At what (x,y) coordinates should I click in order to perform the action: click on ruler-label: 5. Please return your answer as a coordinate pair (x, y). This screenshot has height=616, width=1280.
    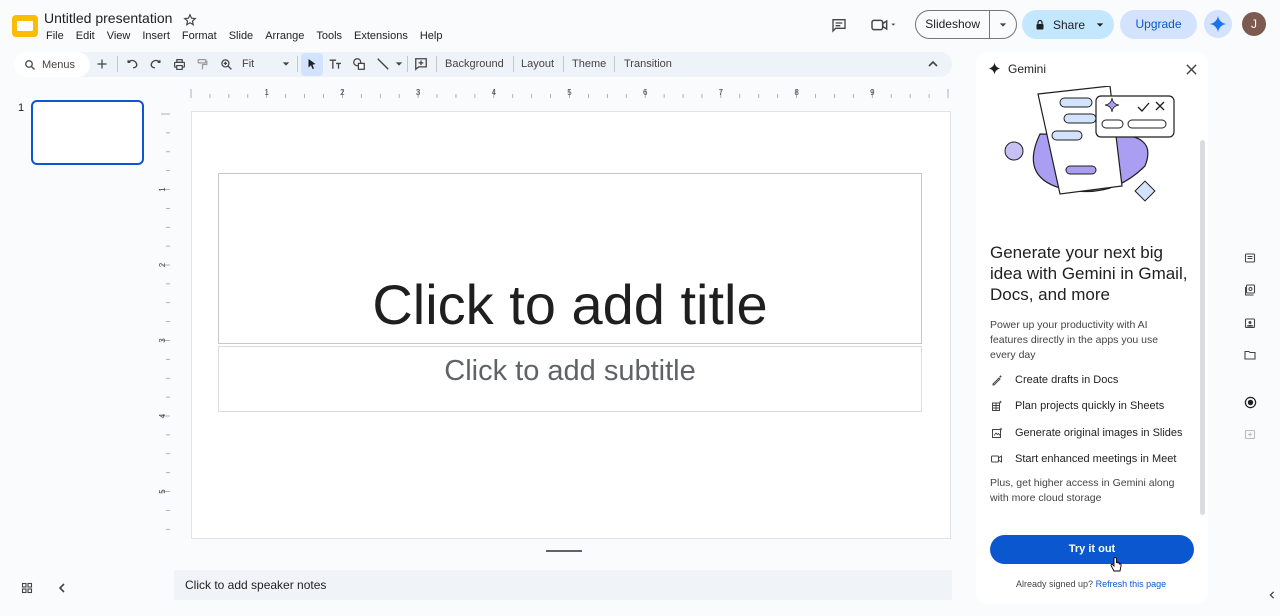
    Looking at the image, I should click on (569, 92).